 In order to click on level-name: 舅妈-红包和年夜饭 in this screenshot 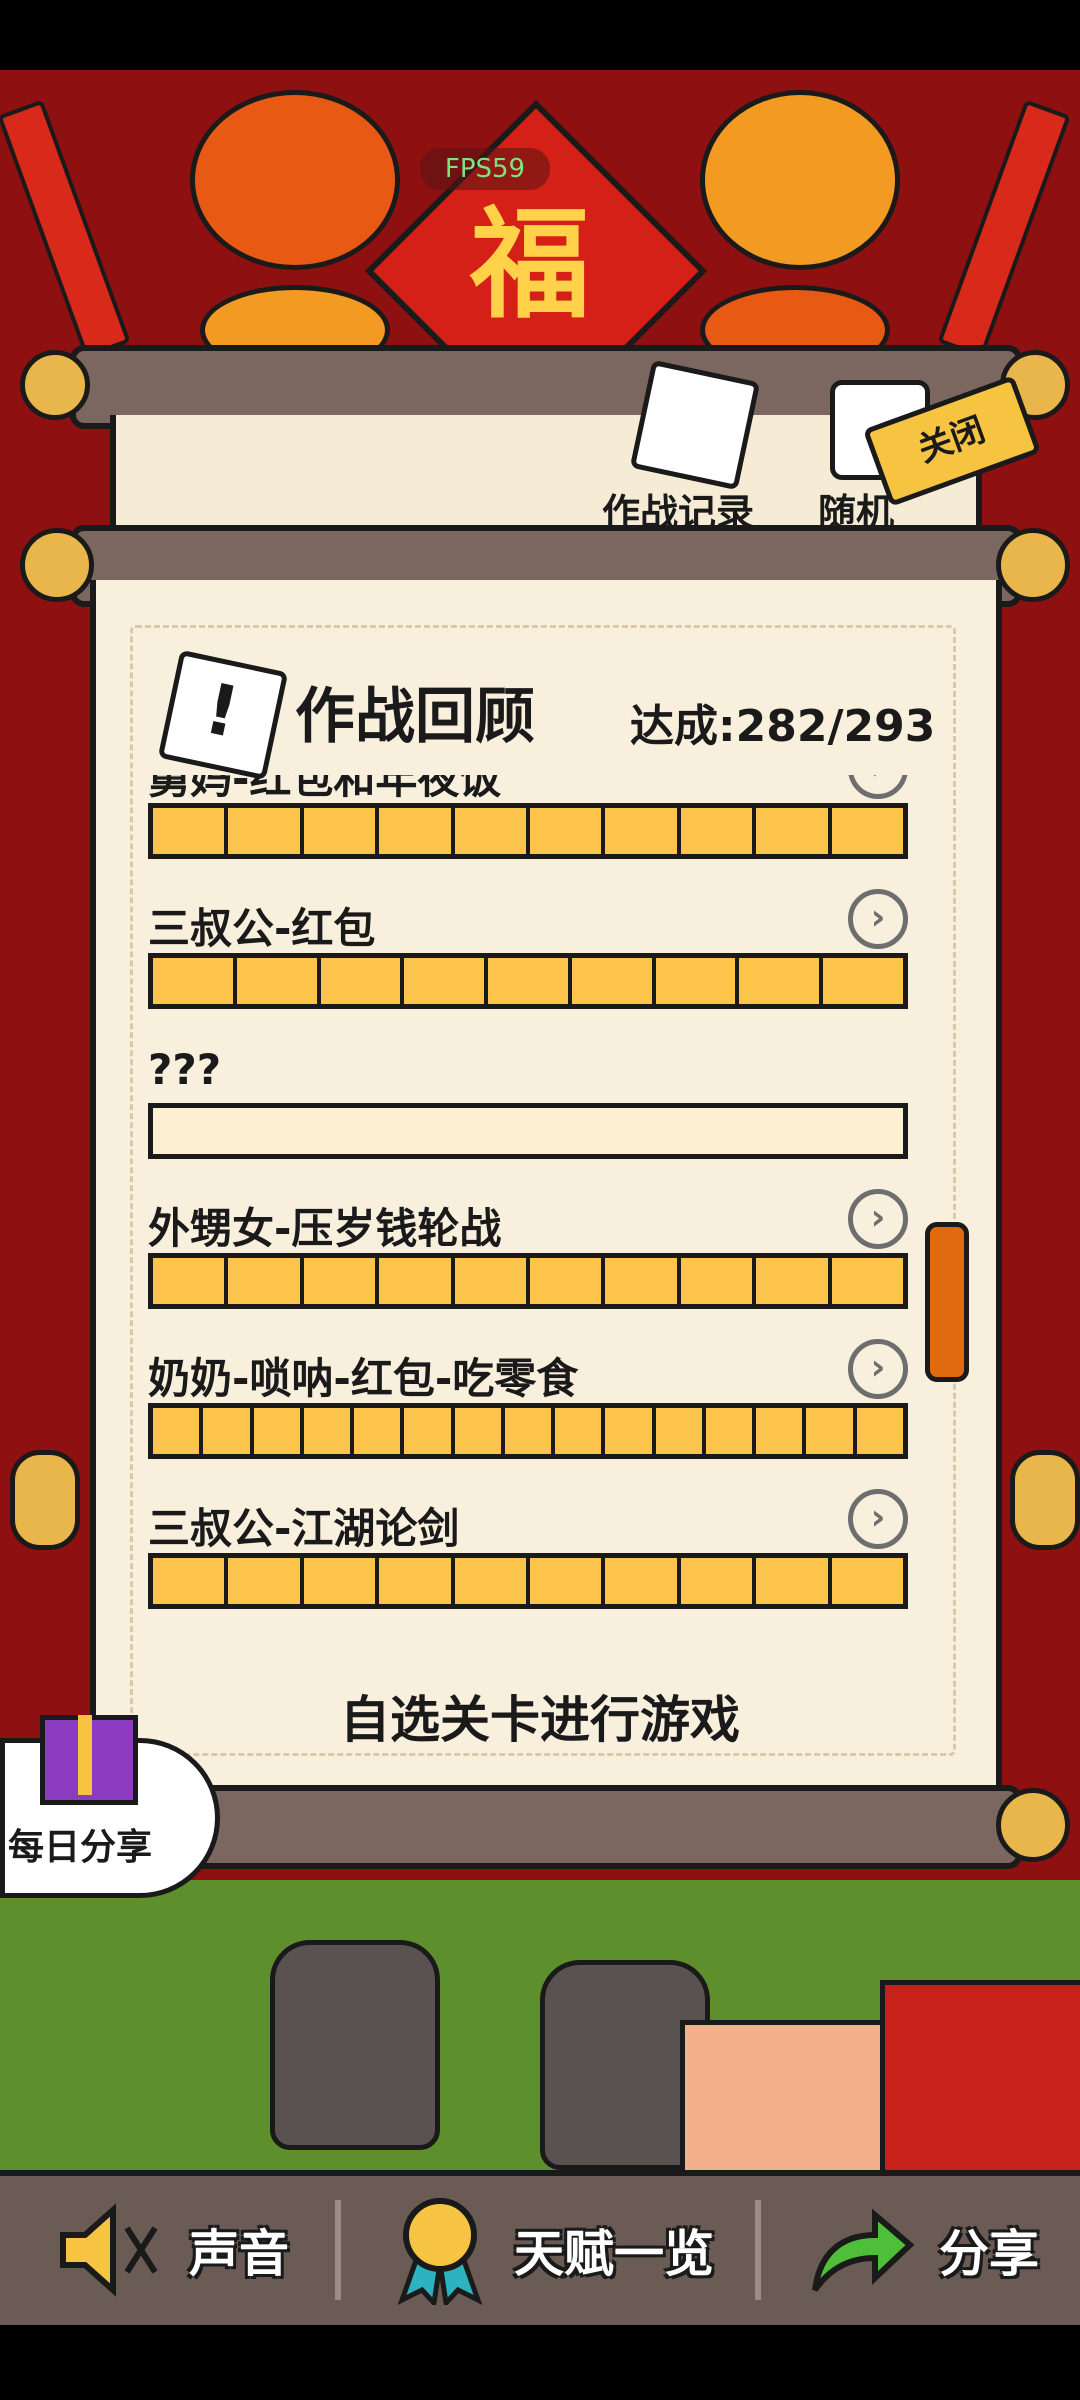, I will do `click(325, 789)`.